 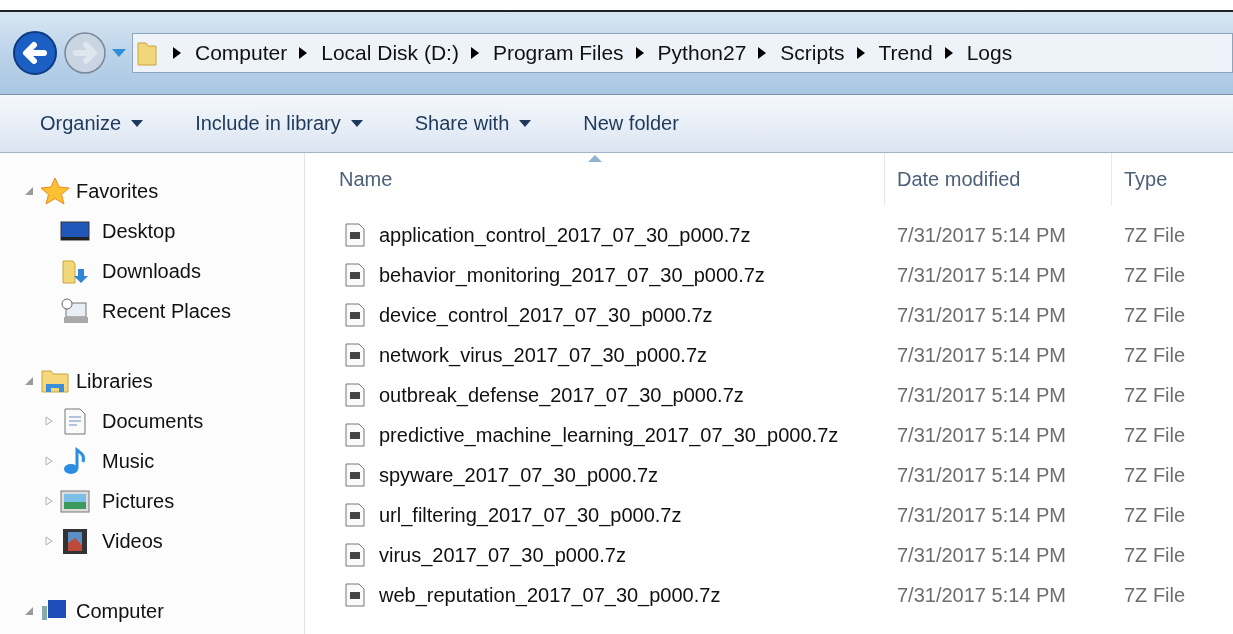 I want to click on column-header: Name, so click(x=595, y=179).